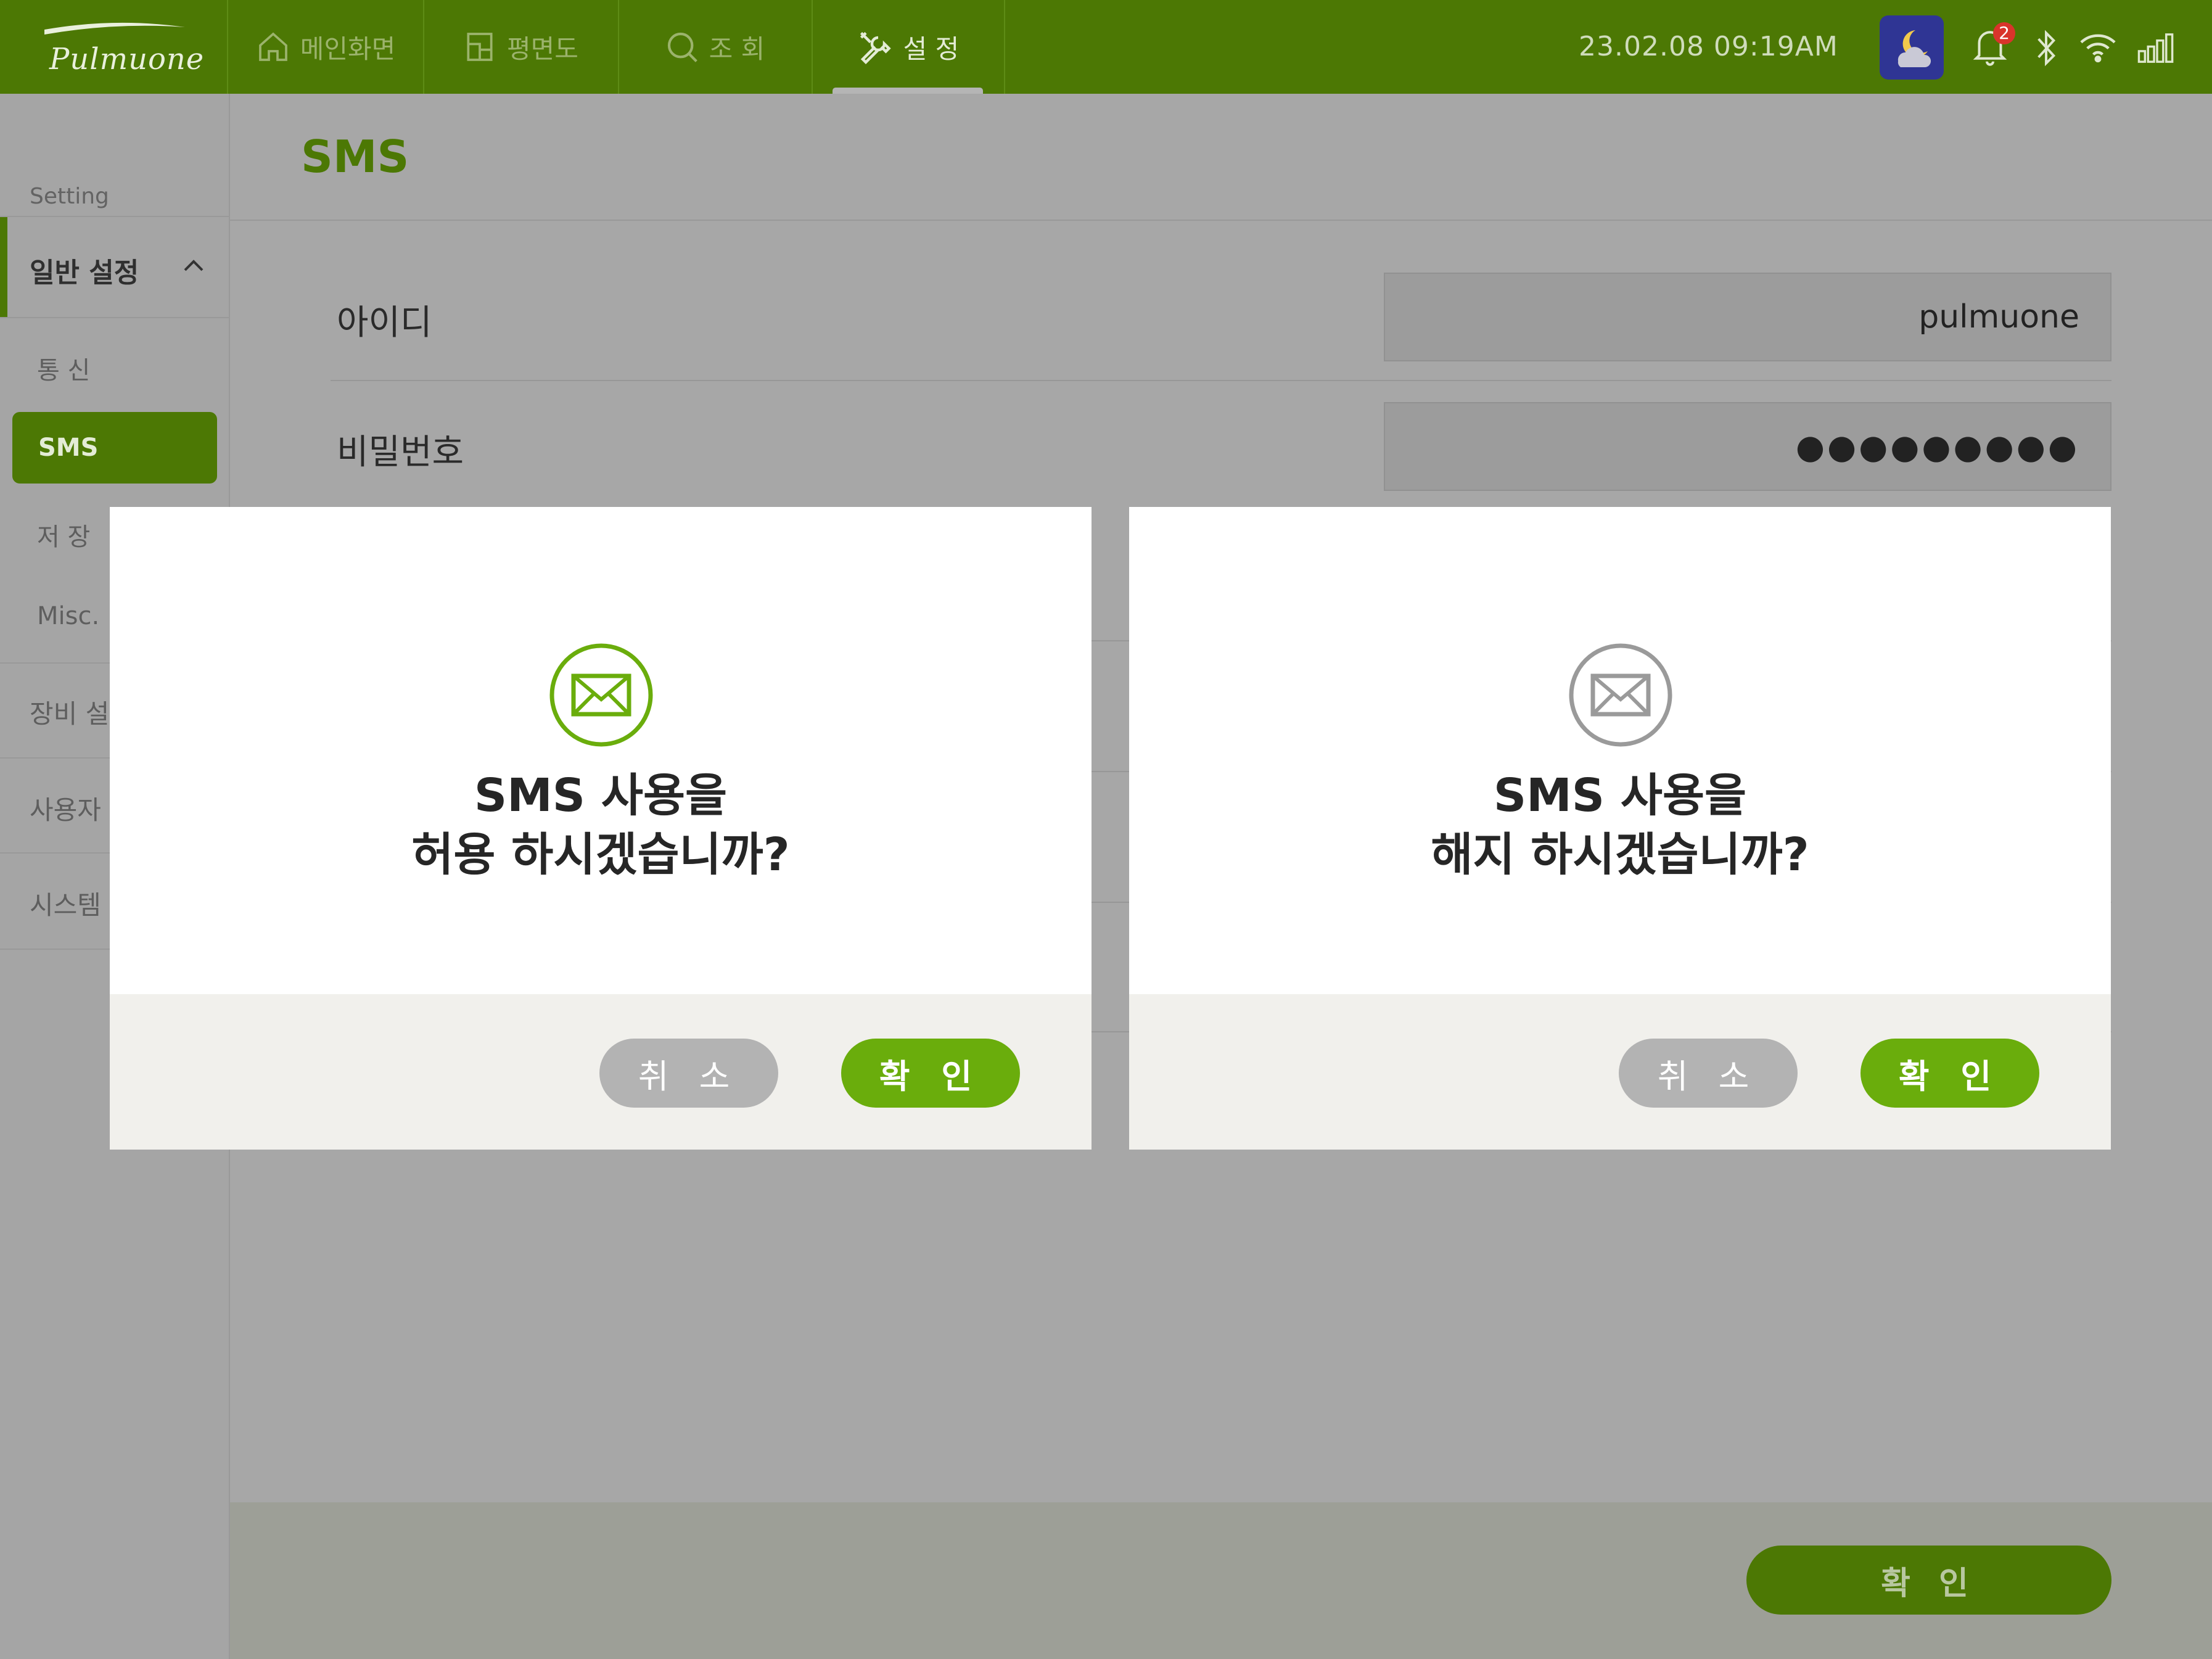  I want to click on notification-badge: 2, so click(2004, 33).